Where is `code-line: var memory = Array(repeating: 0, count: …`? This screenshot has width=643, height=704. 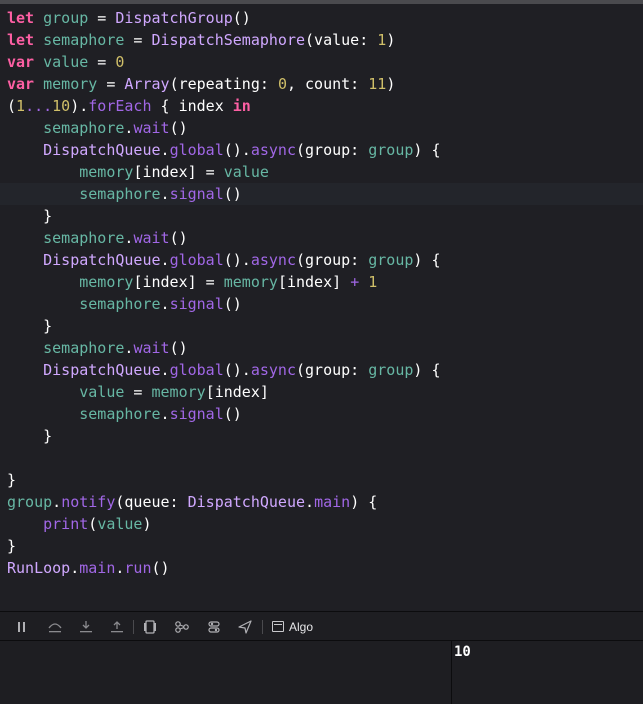 code-line: var memory = Array(repeating: 0, count: … is located at coordinates (321, 84).